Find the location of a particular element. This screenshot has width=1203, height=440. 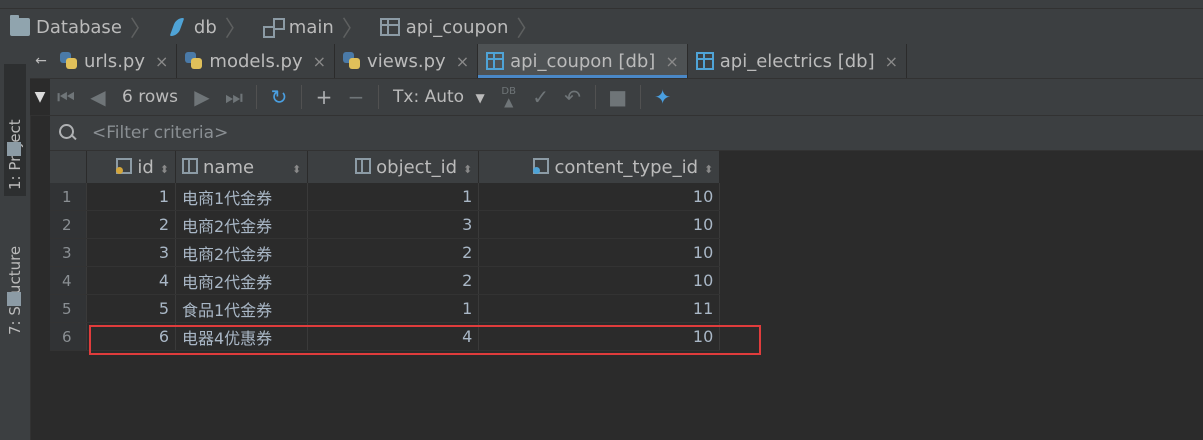

tab-urls-py: urls.py × is located at coordinates (115, 61).